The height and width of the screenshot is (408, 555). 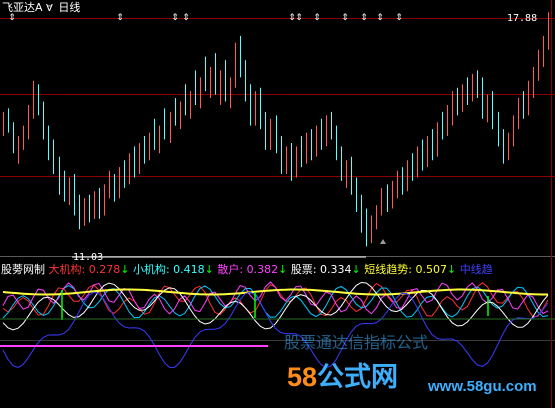 I want to click on small-institution-label: 小机构, so click(x=149, y=269).